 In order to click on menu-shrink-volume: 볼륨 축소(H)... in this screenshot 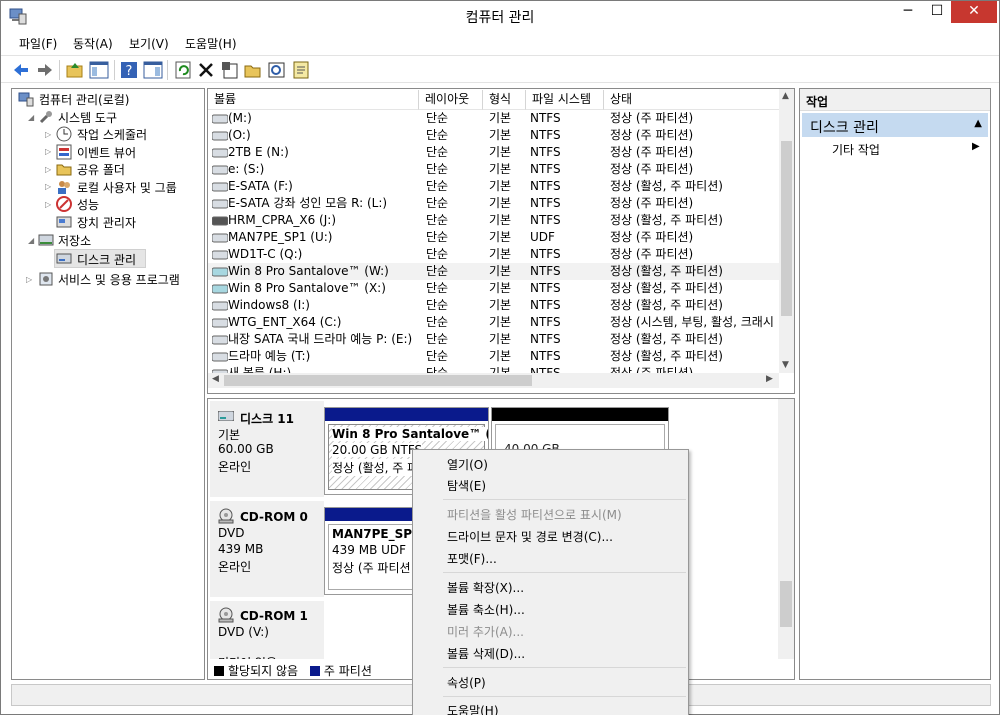, I will do `click(486, 609)`.